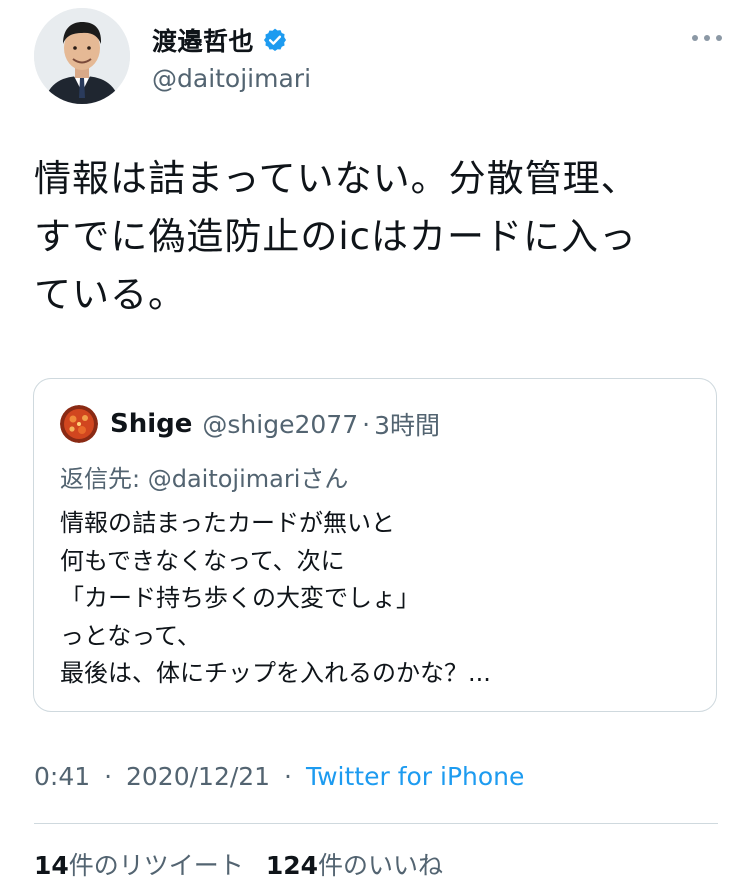  Describe the element at coordinates (335, 236) in the screenshot. I see `tweet-text-line: すでに偽造防止のicはカードに入っ` at that location.